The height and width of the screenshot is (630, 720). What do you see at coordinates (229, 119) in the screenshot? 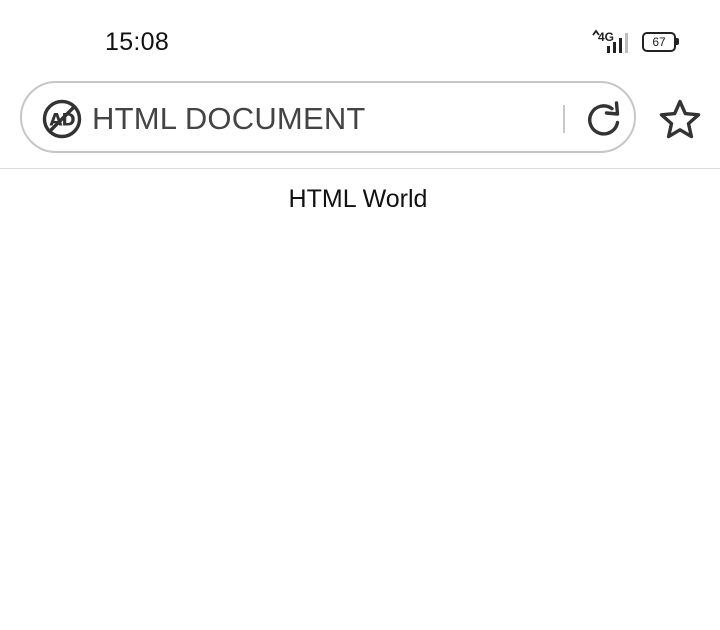
I see `address-text: HTML DOCUMENT` at bounding box center [229, 119].